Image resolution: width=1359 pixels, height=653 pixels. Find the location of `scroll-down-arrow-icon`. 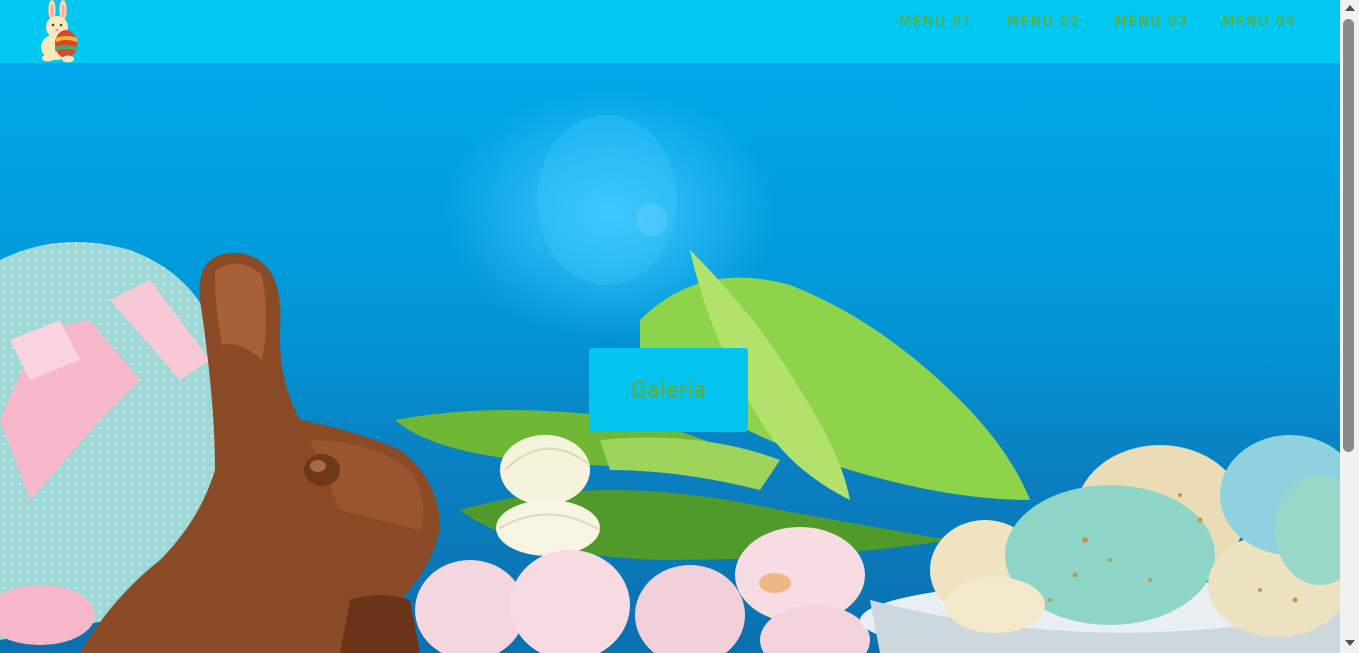

scroll-down-arrow-icon is located at coordinates (1350, 643).